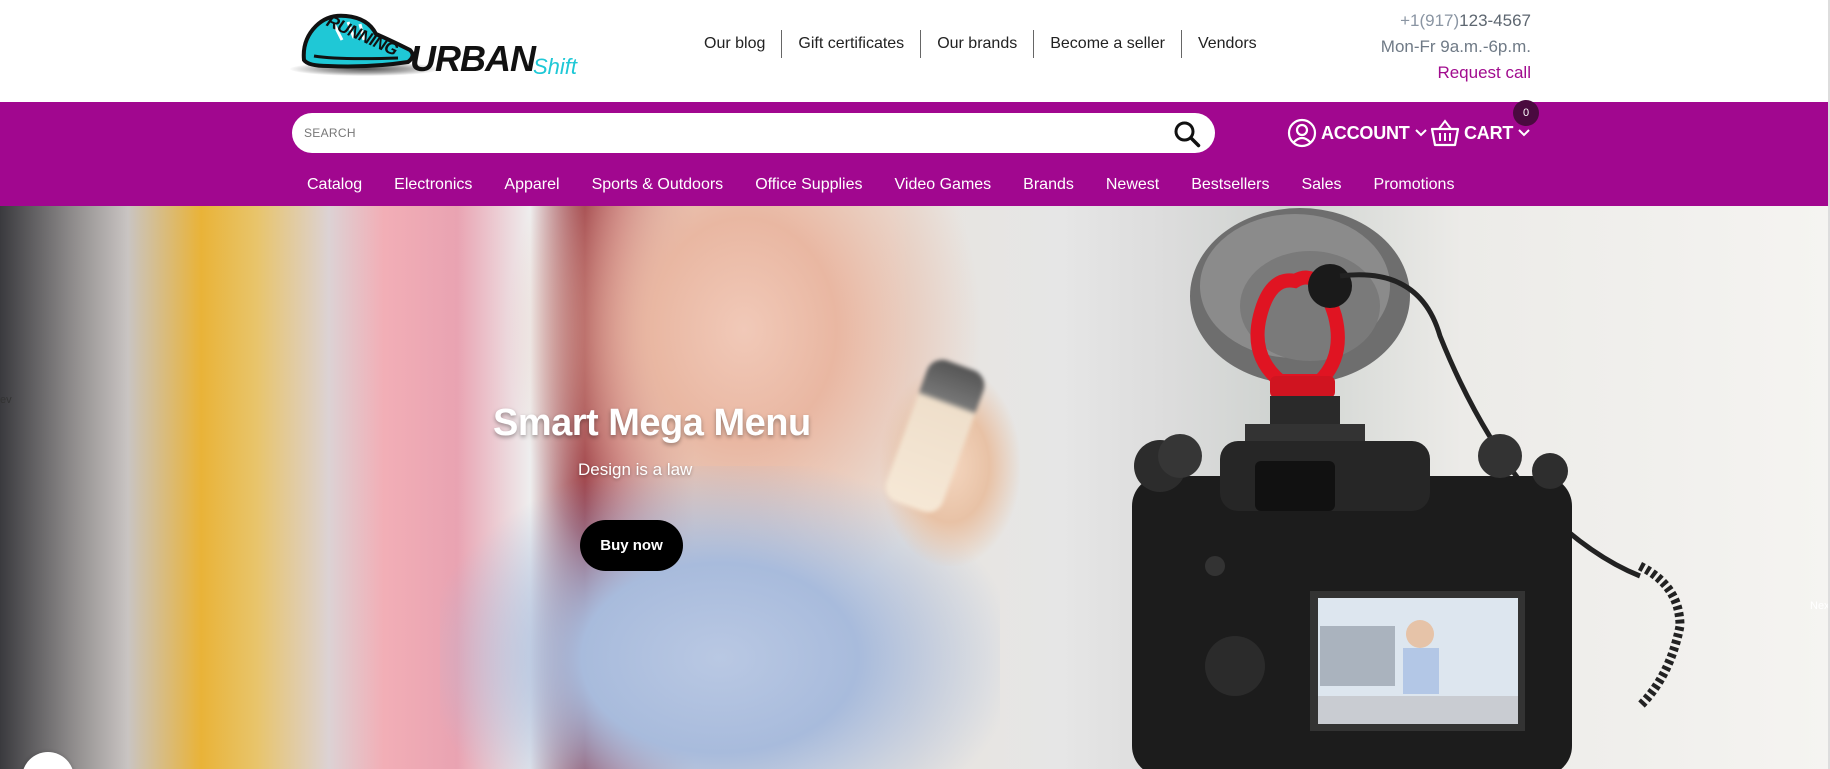 The image size is (1830, 769). I want to click on menu-item-catalog: Catalog, so click(334, 185).